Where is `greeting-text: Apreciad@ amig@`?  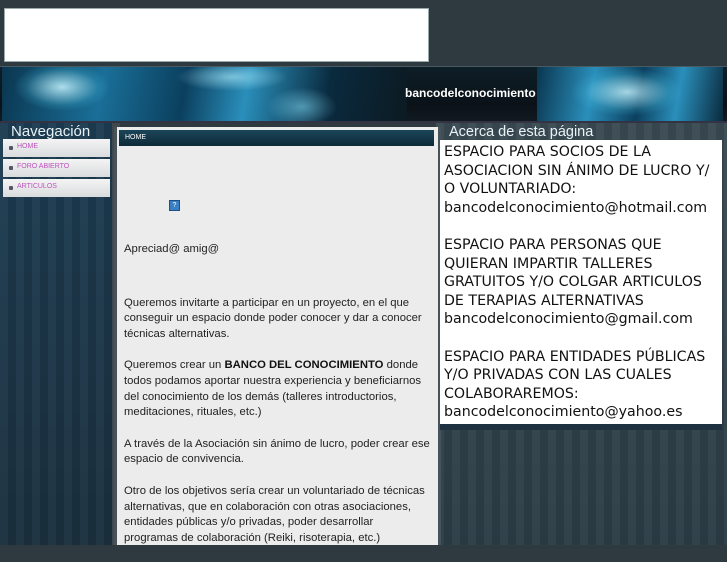 greeting-text: Apreciad@ amig@ is located at coordinates (172, 249).